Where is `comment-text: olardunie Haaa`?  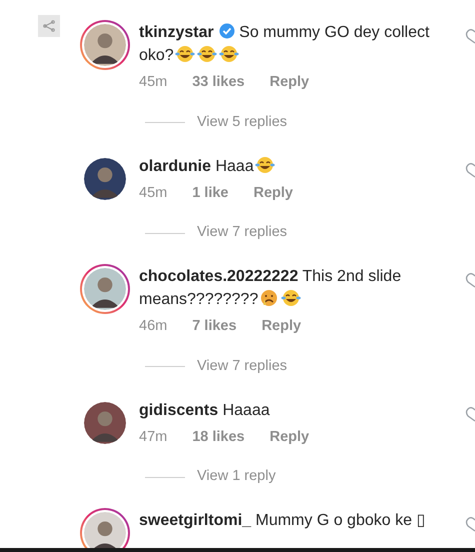
comment-text: olardunie Haaa is located at coordinates (286, 166).